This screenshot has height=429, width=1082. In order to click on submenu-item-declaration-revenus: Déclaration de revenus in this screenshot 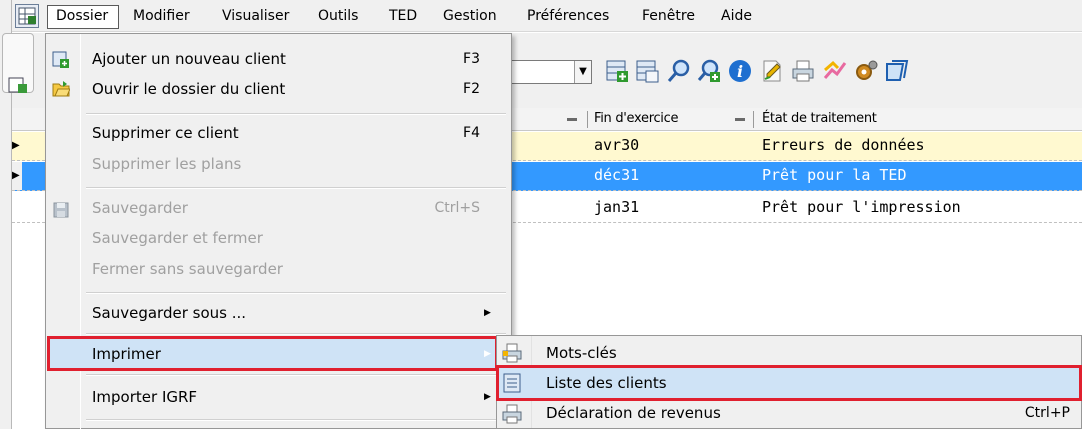, I will do `click(633, 413)`.